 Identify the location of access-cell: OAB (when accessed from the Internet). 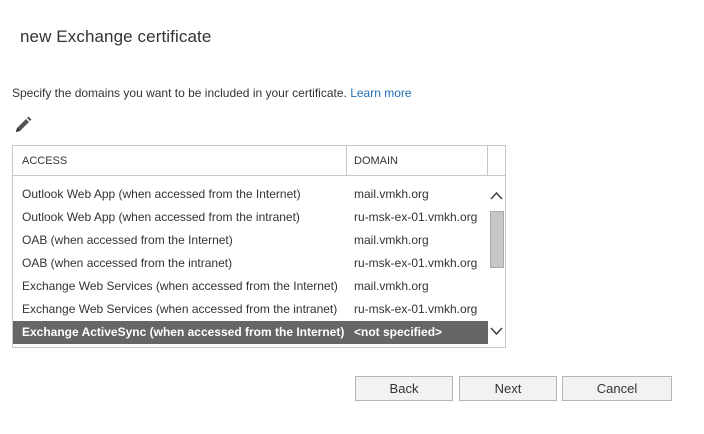
(127, 240).